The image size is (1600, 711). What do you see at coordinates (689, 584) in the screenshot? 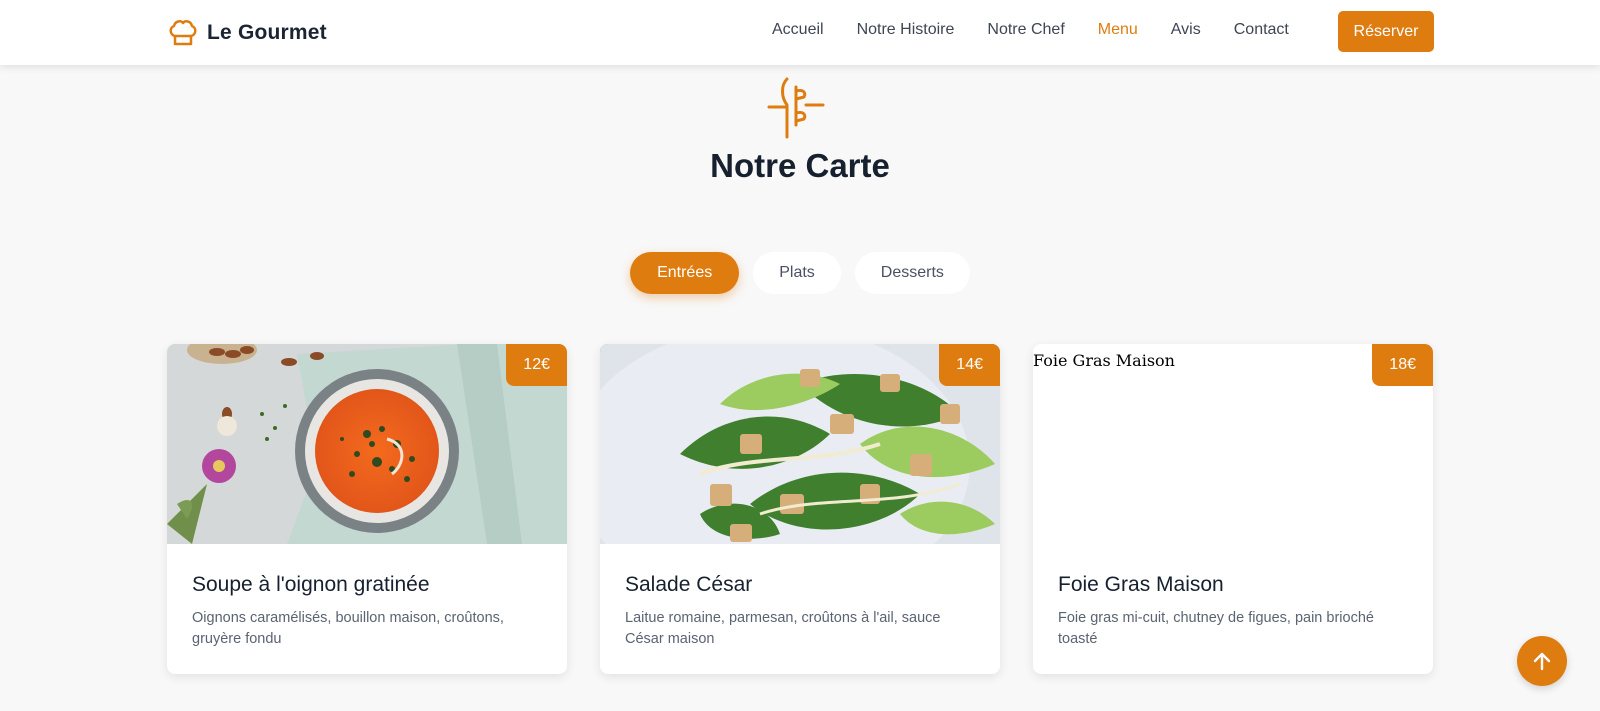
I see `dish-name: Salade César` at bounding box center [689, 584].